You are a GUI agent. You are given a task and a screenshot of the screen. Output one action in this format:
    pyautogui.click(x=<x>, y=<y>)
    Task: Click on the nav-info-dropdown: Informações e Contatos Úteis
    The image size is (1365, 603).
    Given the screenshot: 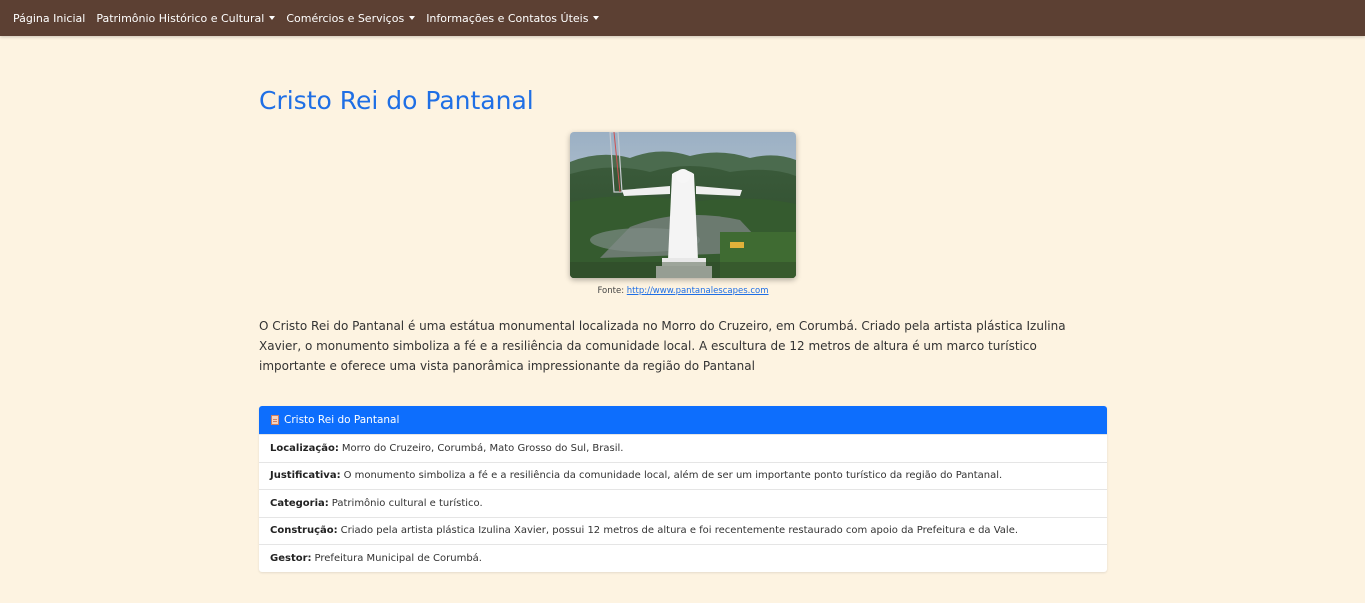 What is the action you would take?
    pyautogui.click(x=513, y=18)
    